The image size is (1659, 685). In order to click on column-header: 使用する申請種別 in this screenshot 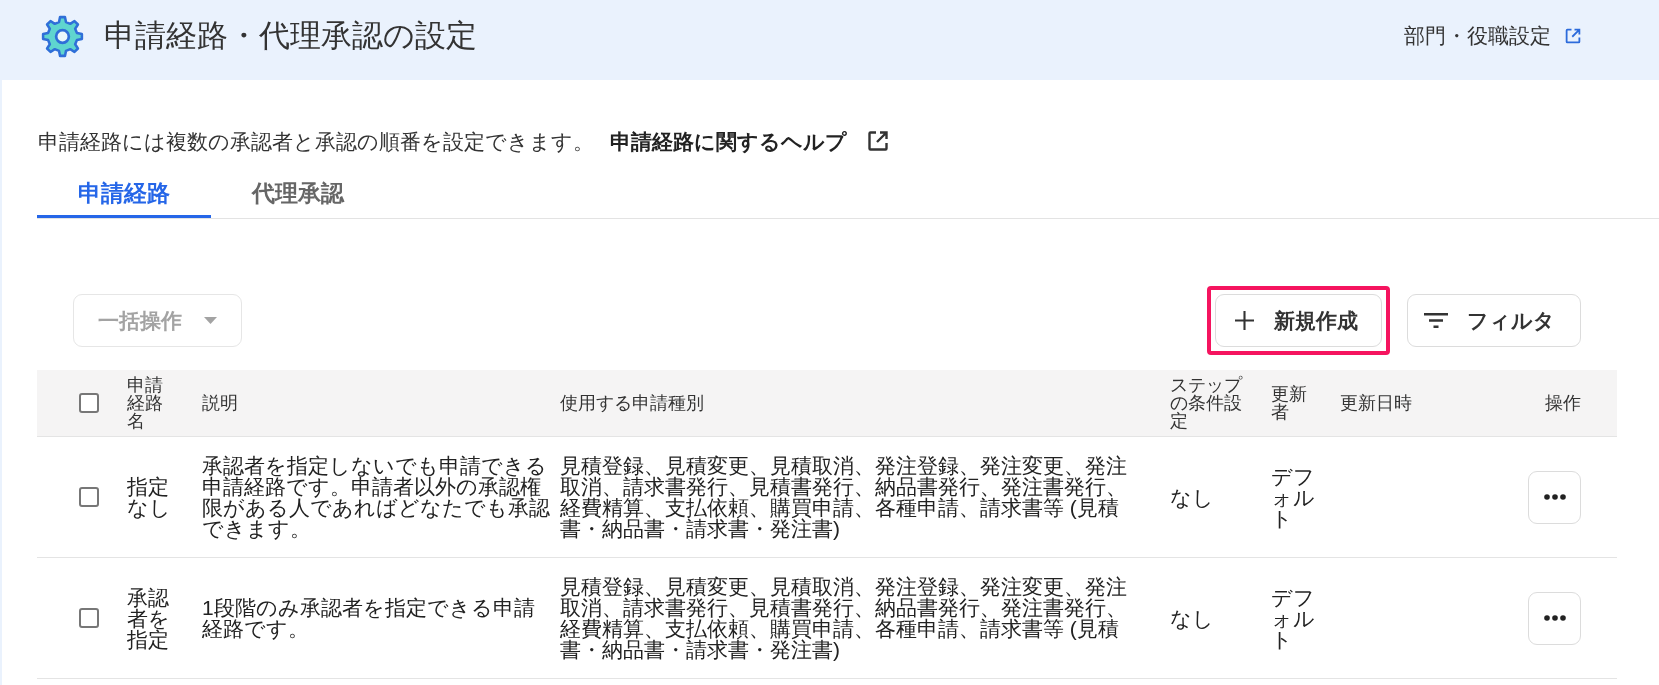, I will do `click(632, 403)`.